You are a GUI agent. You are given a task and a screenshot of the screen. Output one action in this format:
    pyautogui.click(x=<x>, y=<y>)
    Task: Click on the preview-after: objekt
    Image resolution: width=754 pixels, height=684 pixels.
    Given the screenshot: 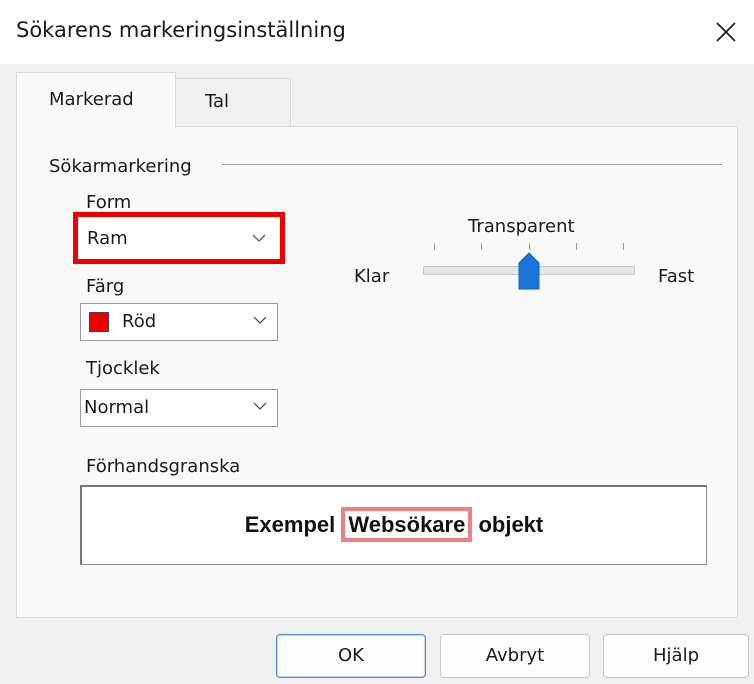 What is the action you would take?
    pyautogui.click(x=508, y=524)
    